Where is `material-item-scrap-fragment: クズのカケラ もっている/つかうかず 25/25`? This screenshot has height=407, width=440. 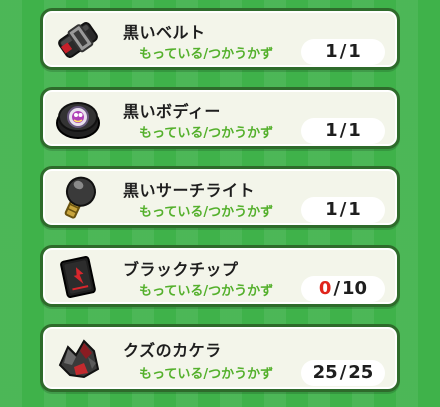
material-item-scrap-fragment: クズのカケラ もっている/つかうかず 25/25 is located at coordinates (220, 358).